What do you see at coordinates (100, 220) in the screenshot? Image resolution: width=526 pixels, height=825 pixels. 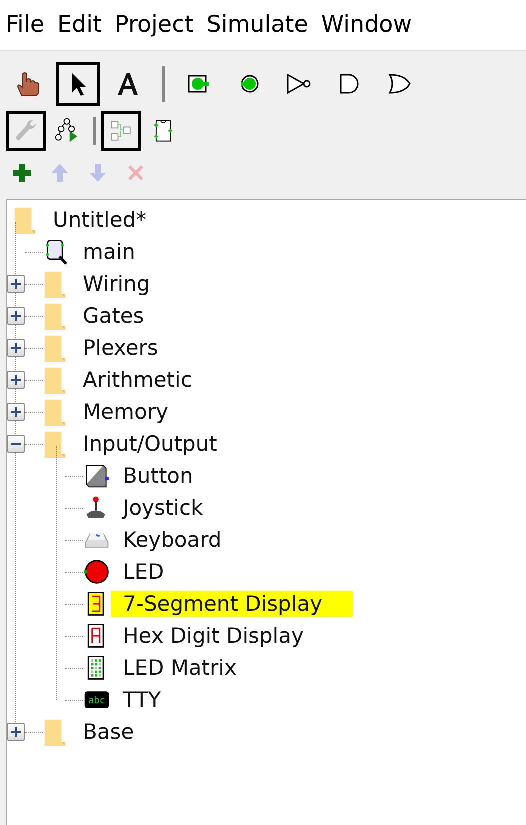 I see `tree-item: Untitled*` at bounding box center [100, 220].